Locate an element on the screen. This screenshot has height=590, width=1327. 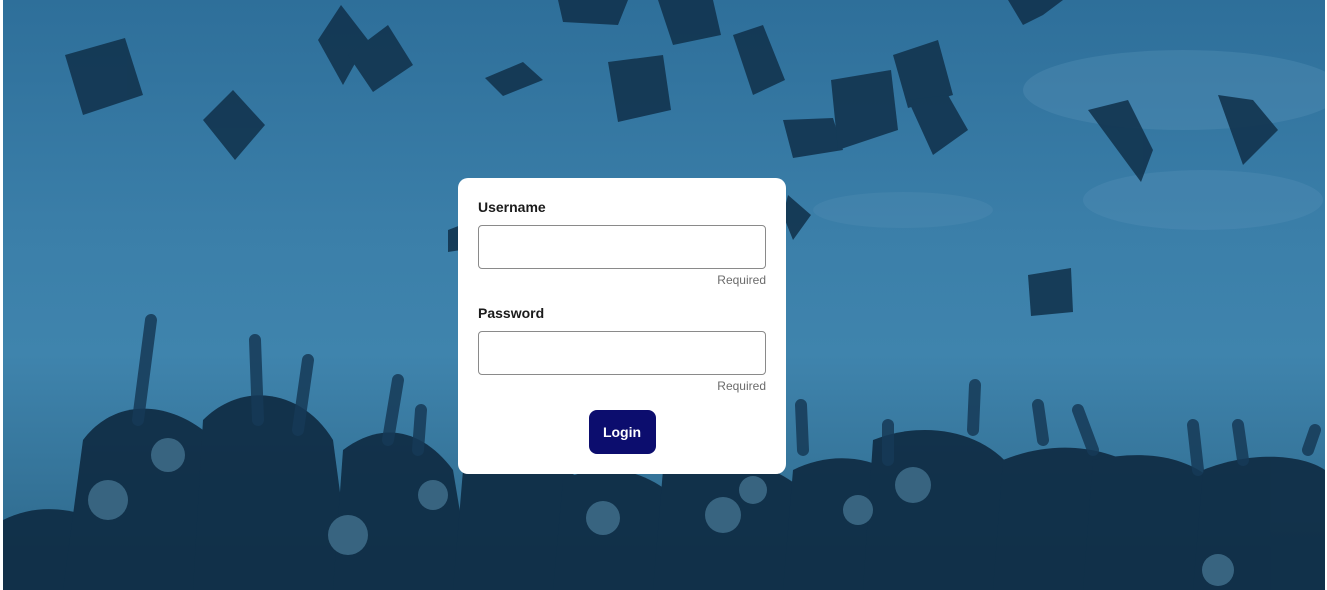
password-label: Password is located at coordinates (511, 313).